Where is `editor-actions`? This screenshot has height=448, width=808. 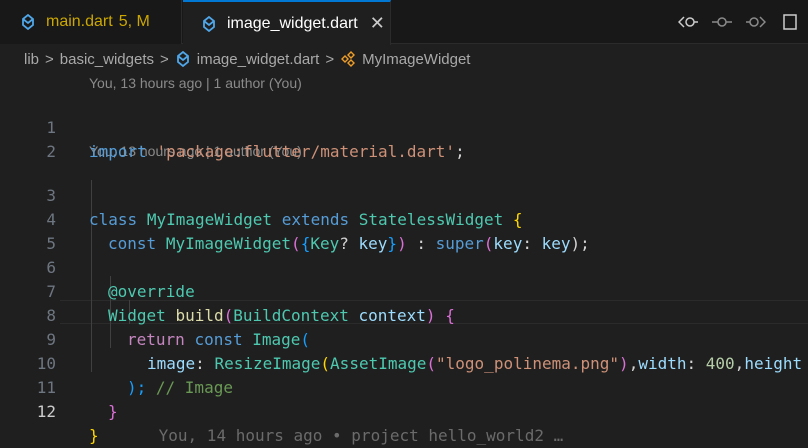
editor-actions is located at coordinates (743, 22).